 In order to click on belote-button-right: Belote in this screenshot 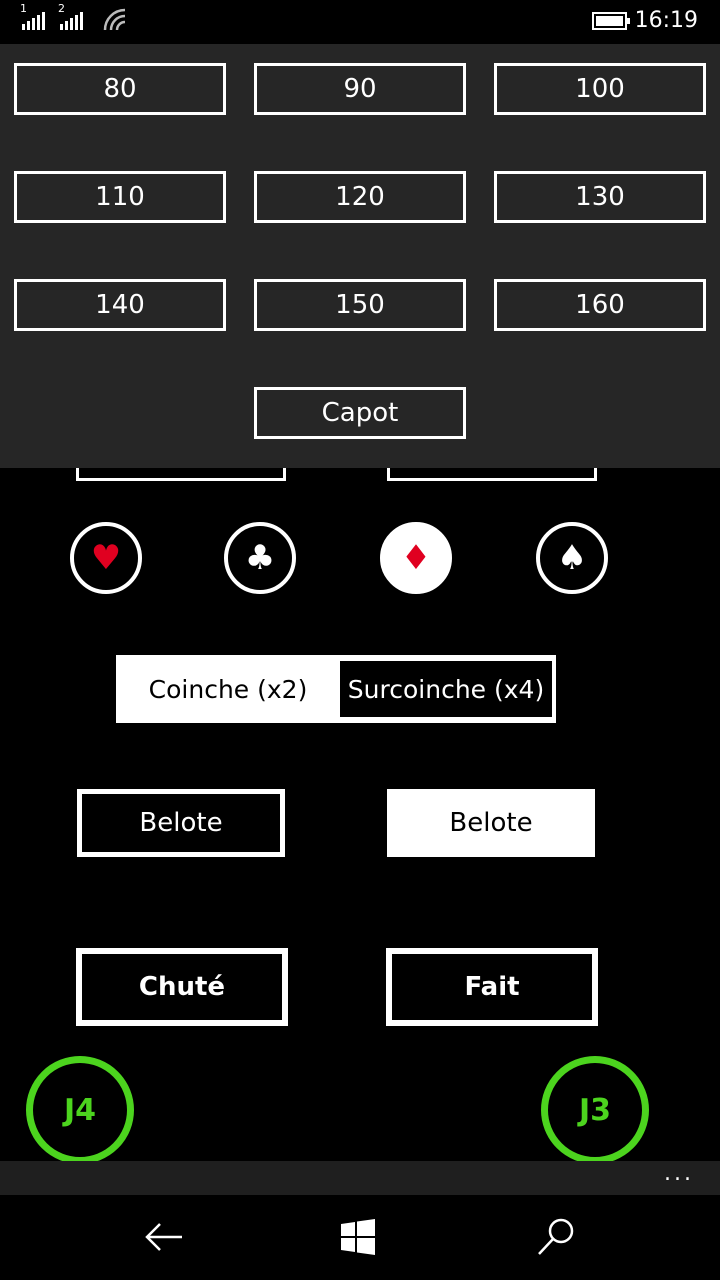, I will do `click(491, 823)`.